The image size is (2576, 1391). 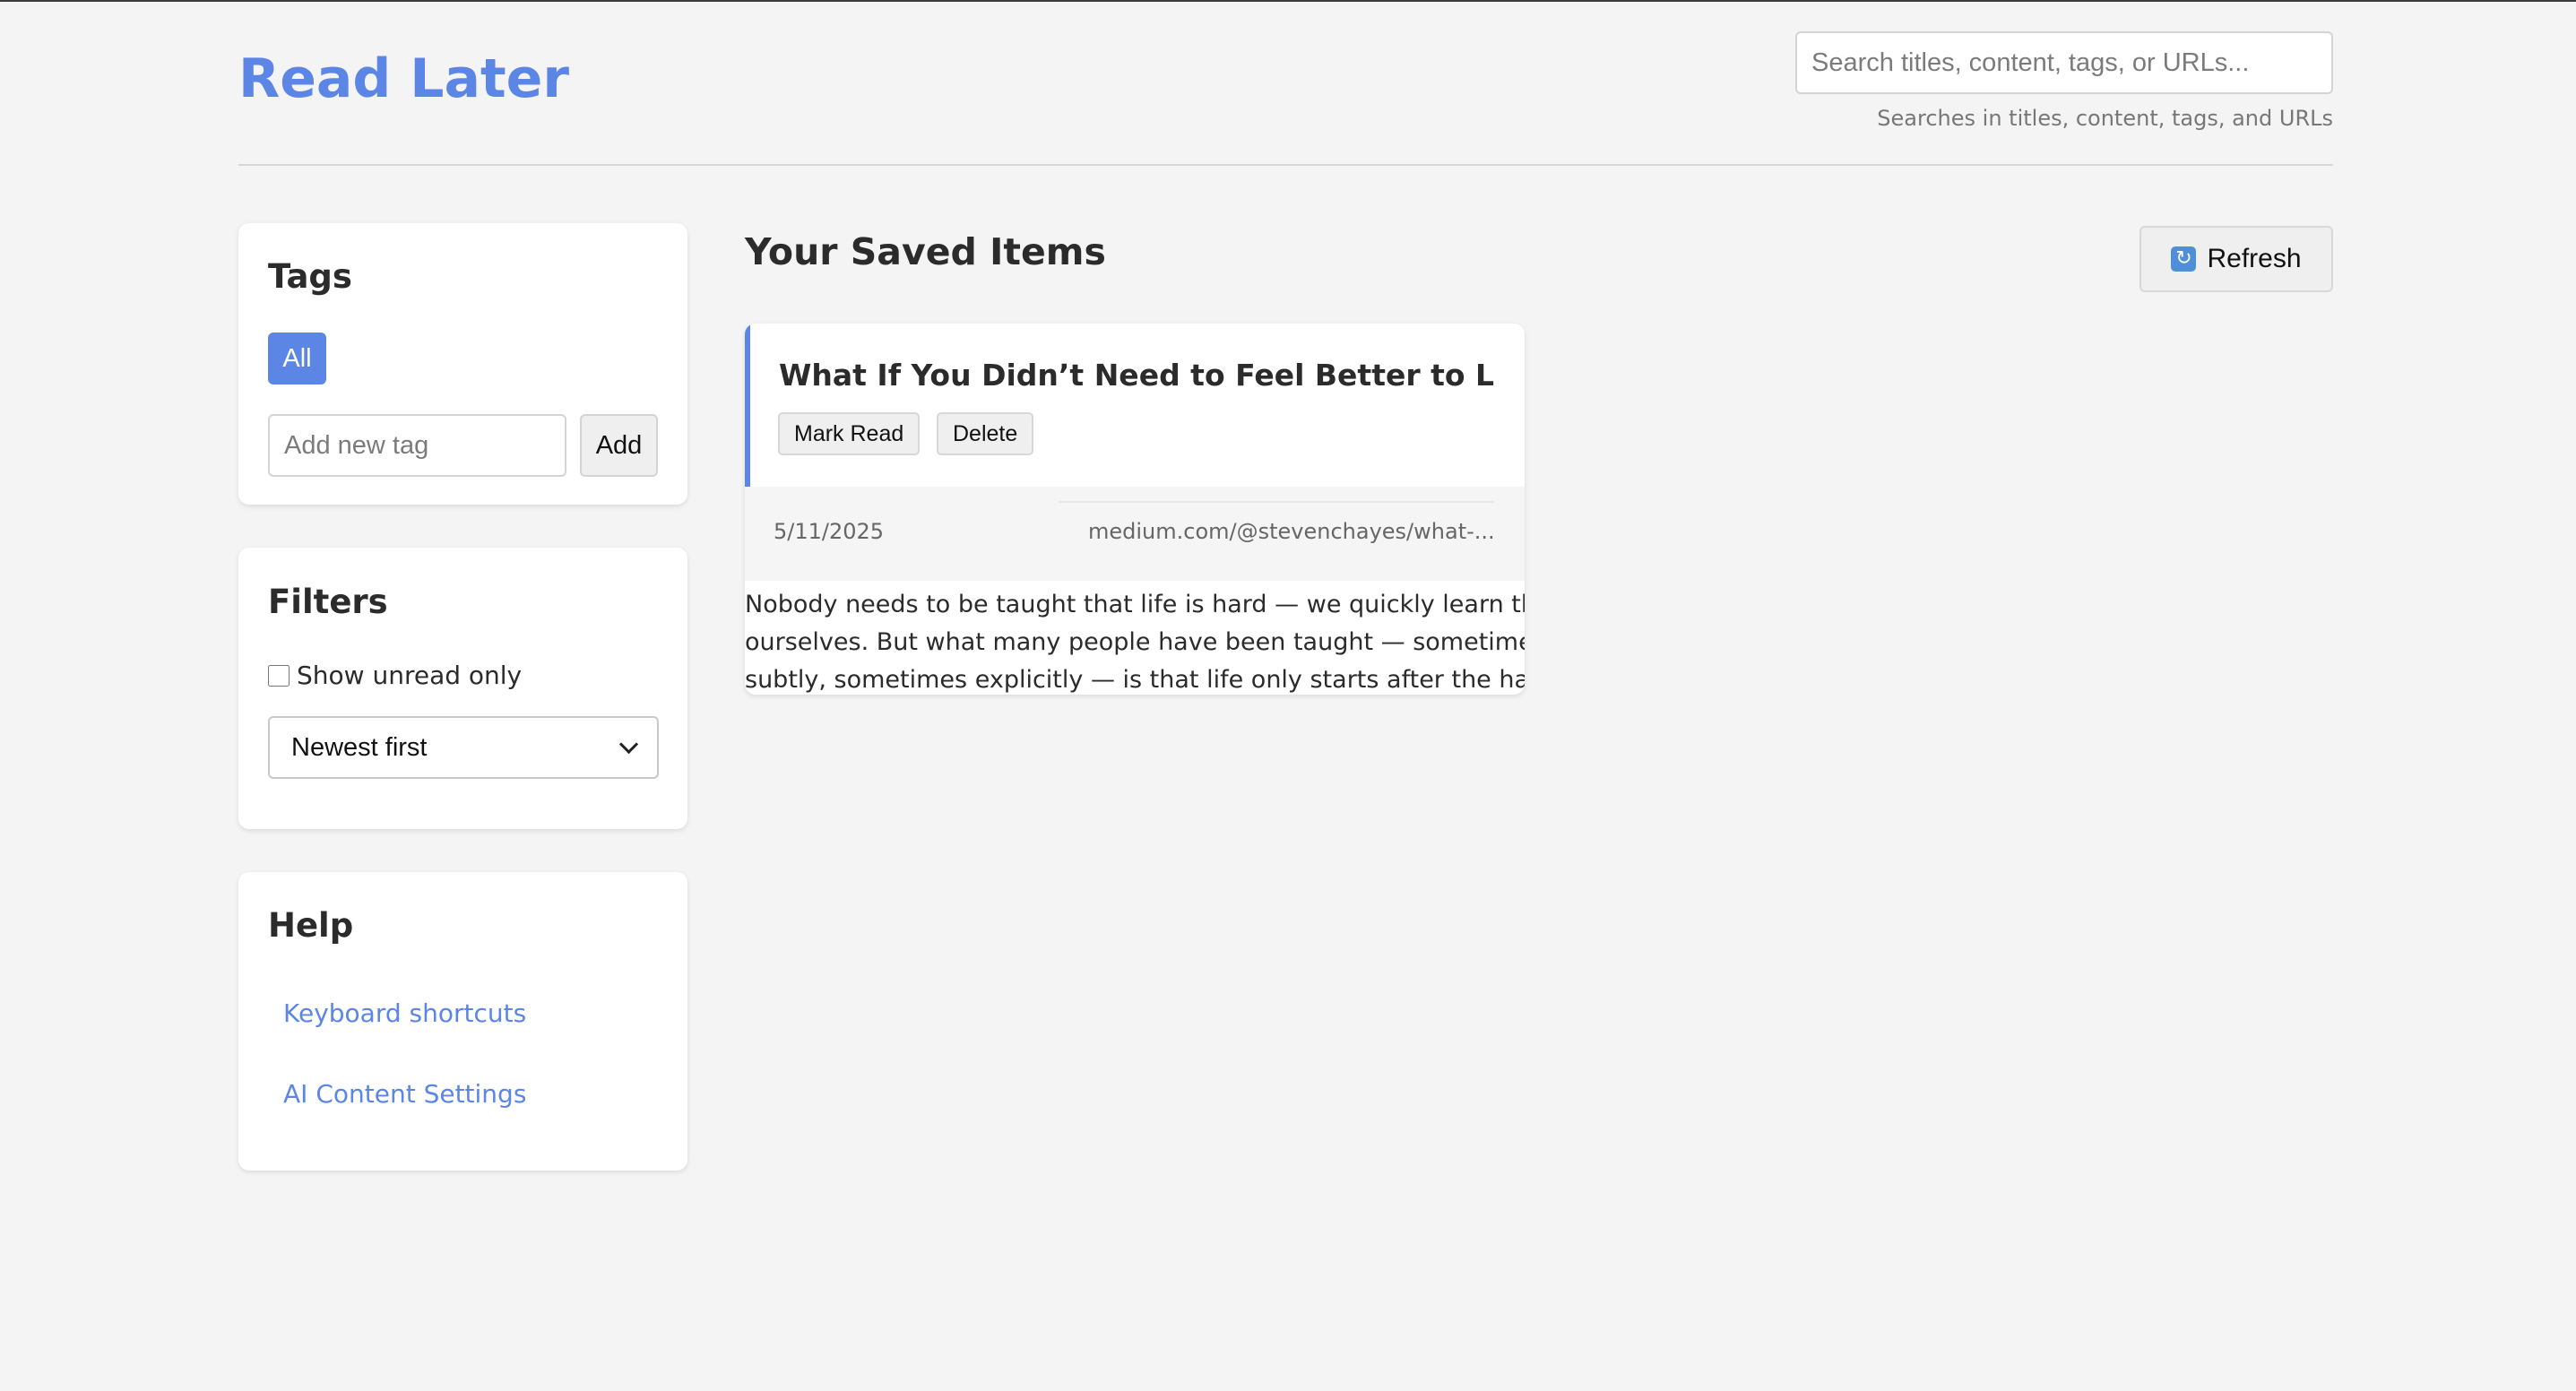 I want to click on unread-only-filter: Show unread only, so click(x=395, y=675).